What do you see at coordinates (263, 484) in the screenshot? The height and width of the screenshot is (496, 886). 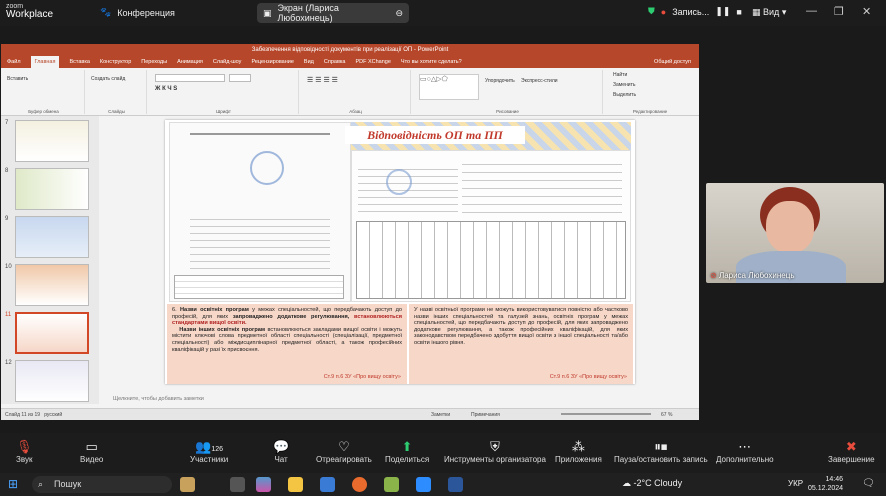 I see `copilot-icon` at bounding box center [263, 484].